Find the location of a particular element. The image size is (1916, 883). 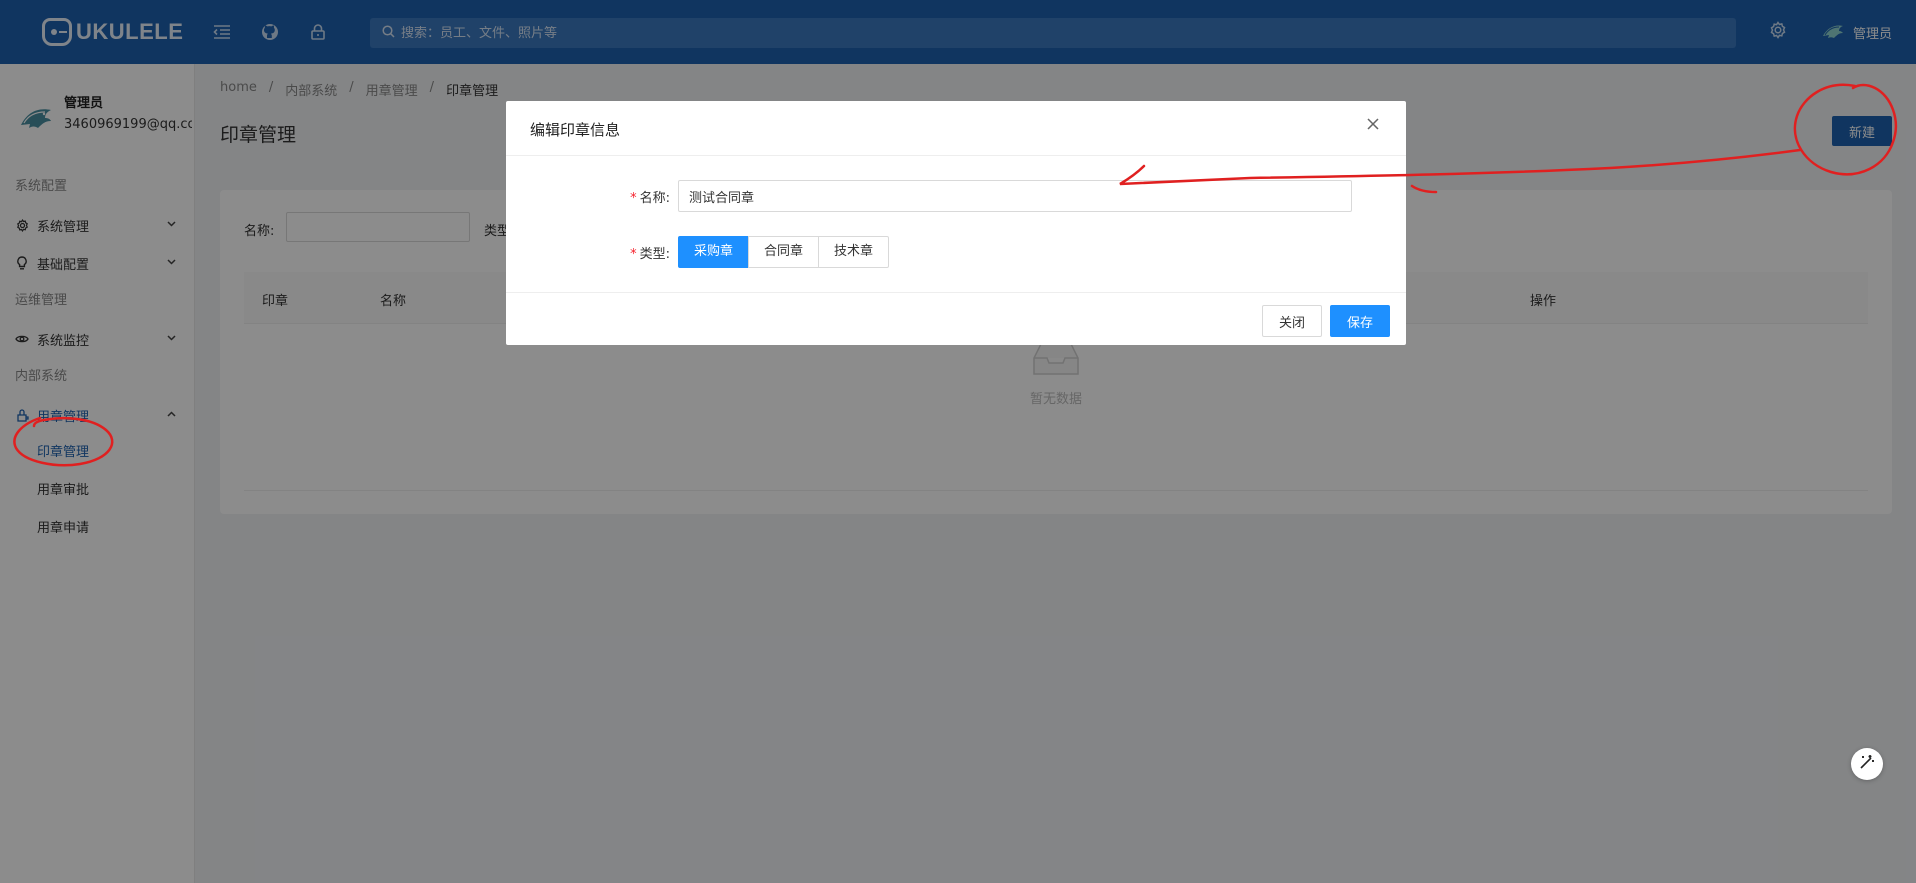

stamp-type-radio-group: 采购章 合同章 技术章 is located at coordinates (784, 252).